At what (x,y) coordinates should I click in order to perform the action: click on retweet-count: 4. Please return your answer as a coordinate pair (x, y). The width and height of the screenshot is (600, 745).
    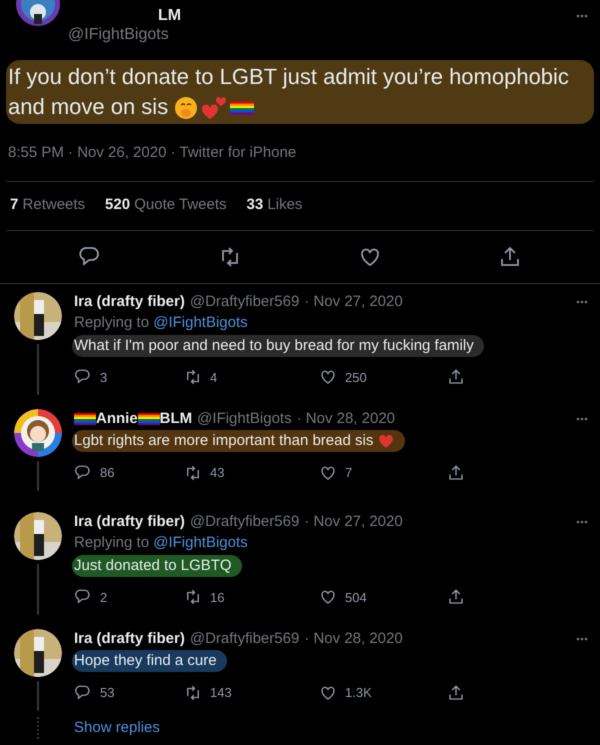
    Looking at the image, I should click on (214, 377).